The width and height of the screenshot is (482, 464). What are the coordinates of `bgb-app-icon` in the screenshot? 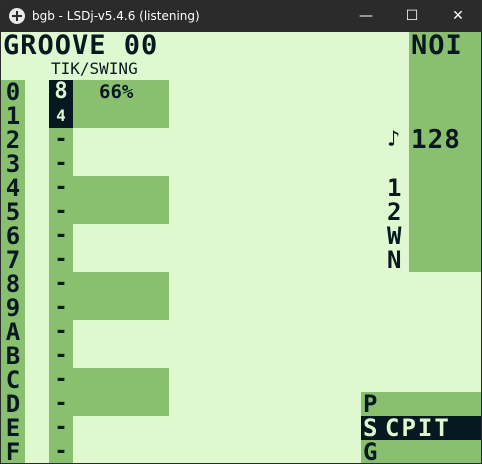 It's located at (17, 16).